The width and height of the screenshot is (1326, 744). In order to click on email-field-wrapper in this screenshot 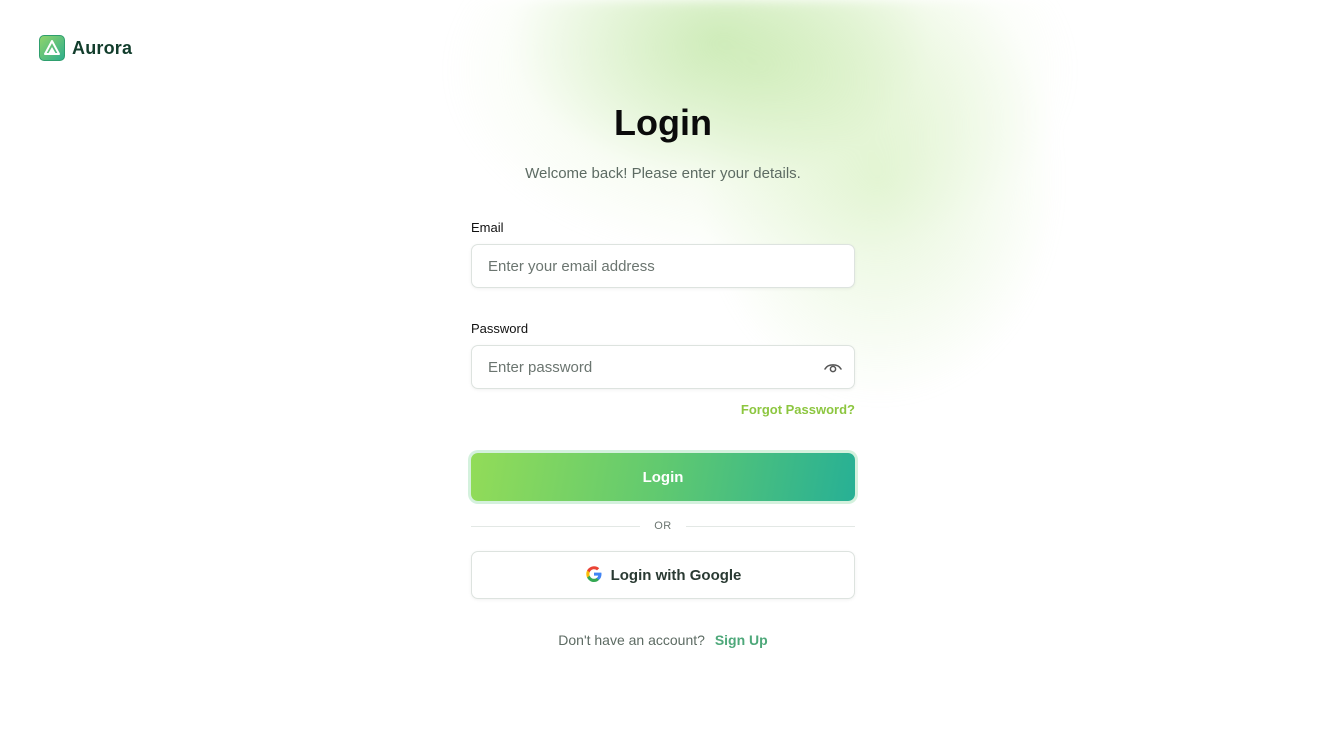, I will do `click(663, 266)`.